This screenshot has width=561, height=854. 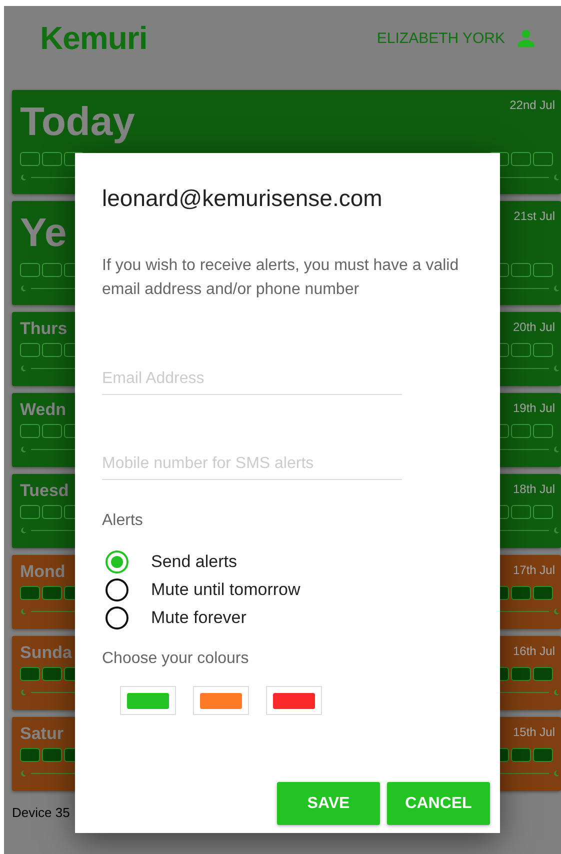 What do you see at coordinates (328, 803) in the screenshot?
I see `save-button: SAVE` at bounding box center [328, 803].